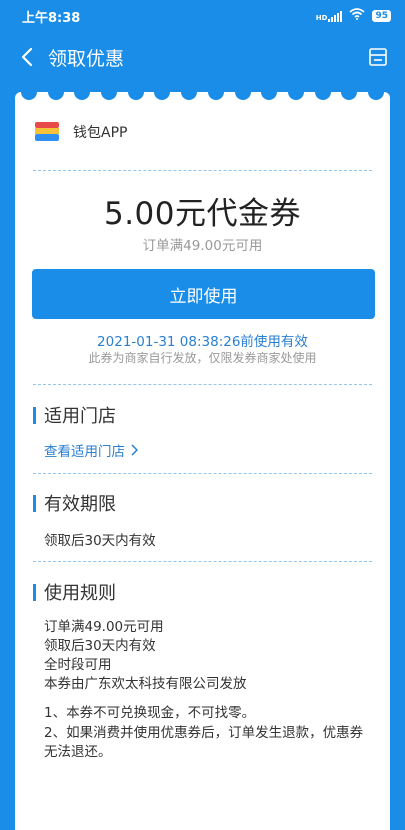 The width and height of the screenshot is (405, 830). Describe the element at coordinates (86, 58) in the screenshot. I see `page-title: 领取优惠` at that location.